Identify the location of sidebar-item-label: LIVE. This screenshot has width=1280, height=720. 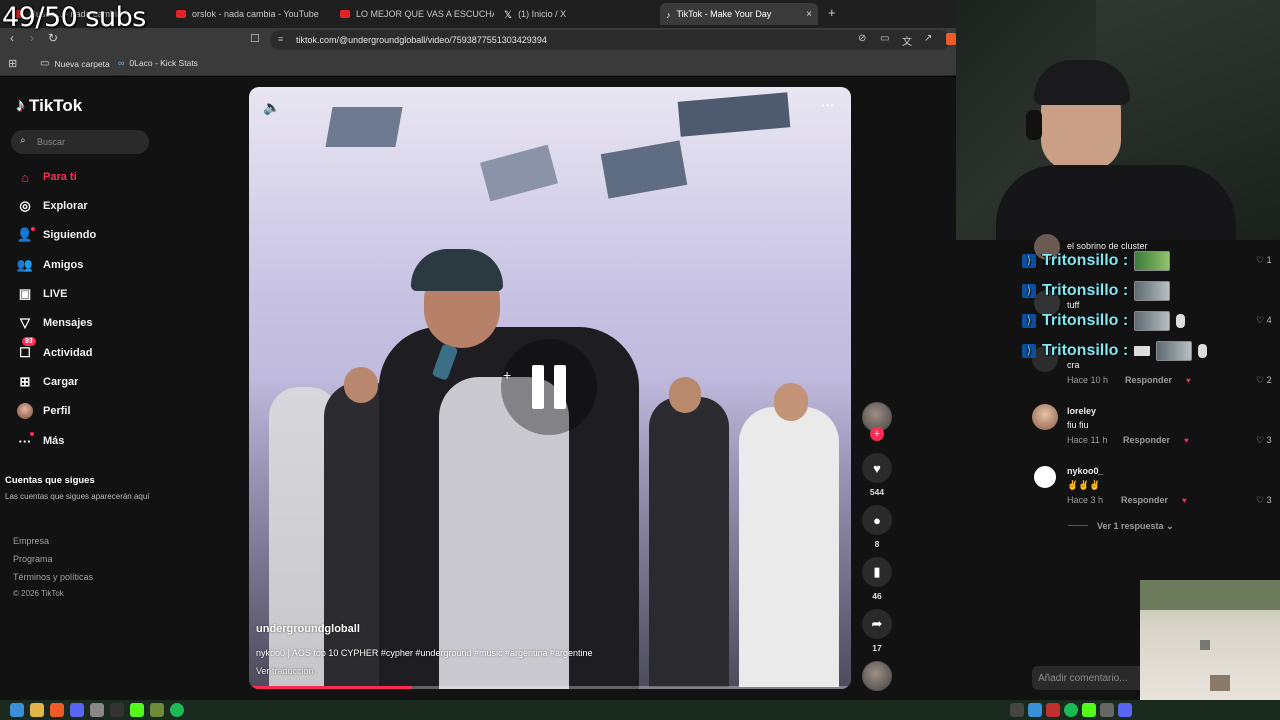
(55, 294).